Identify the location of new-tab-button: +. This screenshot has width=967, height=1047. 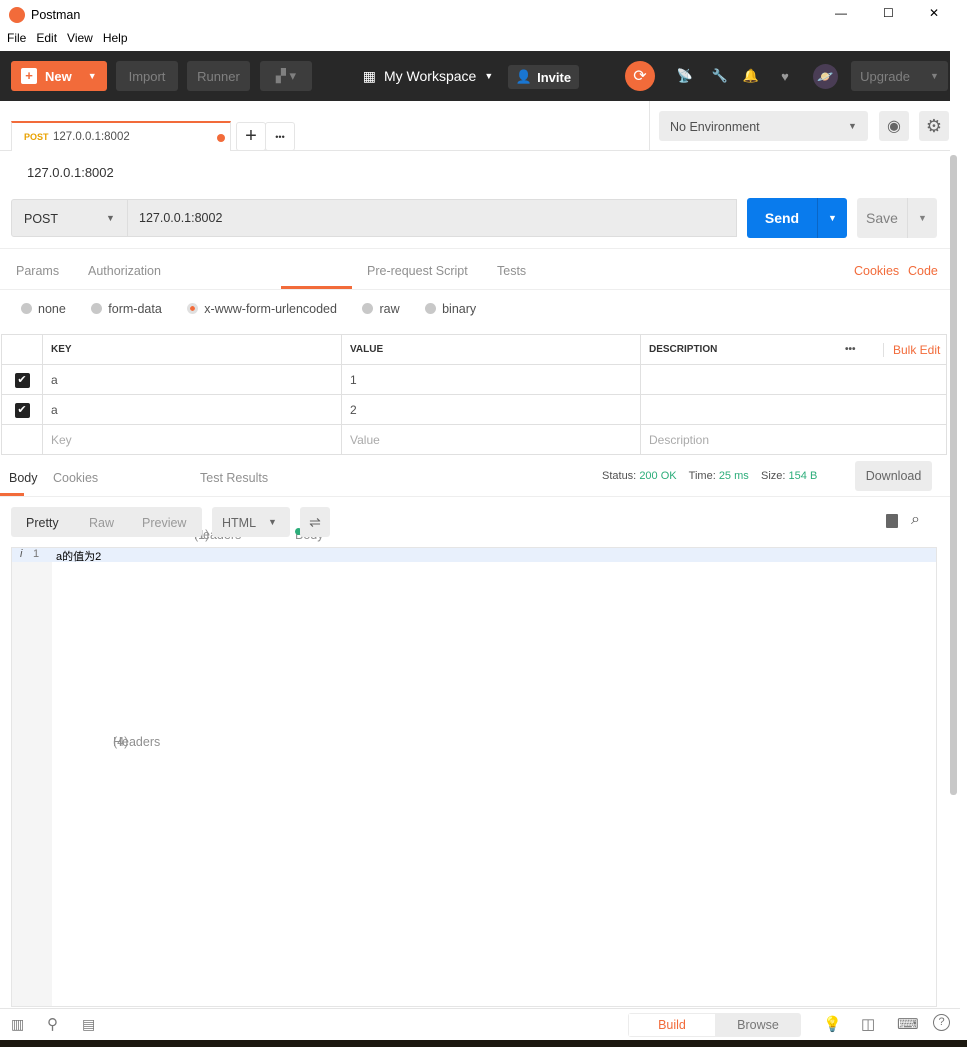
(251, 136).